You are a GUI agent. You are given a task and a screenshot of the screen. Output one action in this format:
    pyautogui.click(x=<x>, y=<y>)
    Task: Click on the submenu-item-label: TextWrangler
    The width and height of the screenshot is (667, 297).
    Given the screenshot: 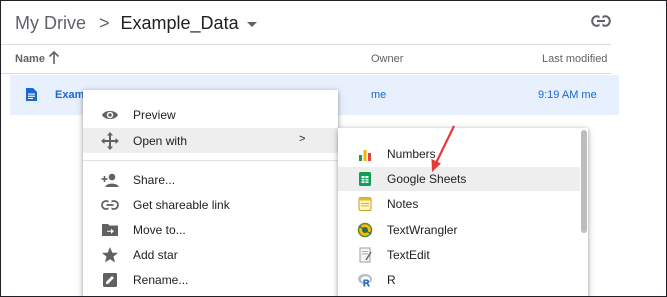 What is the action you would take?
    pyautogui.click(x=422, y=230)
    